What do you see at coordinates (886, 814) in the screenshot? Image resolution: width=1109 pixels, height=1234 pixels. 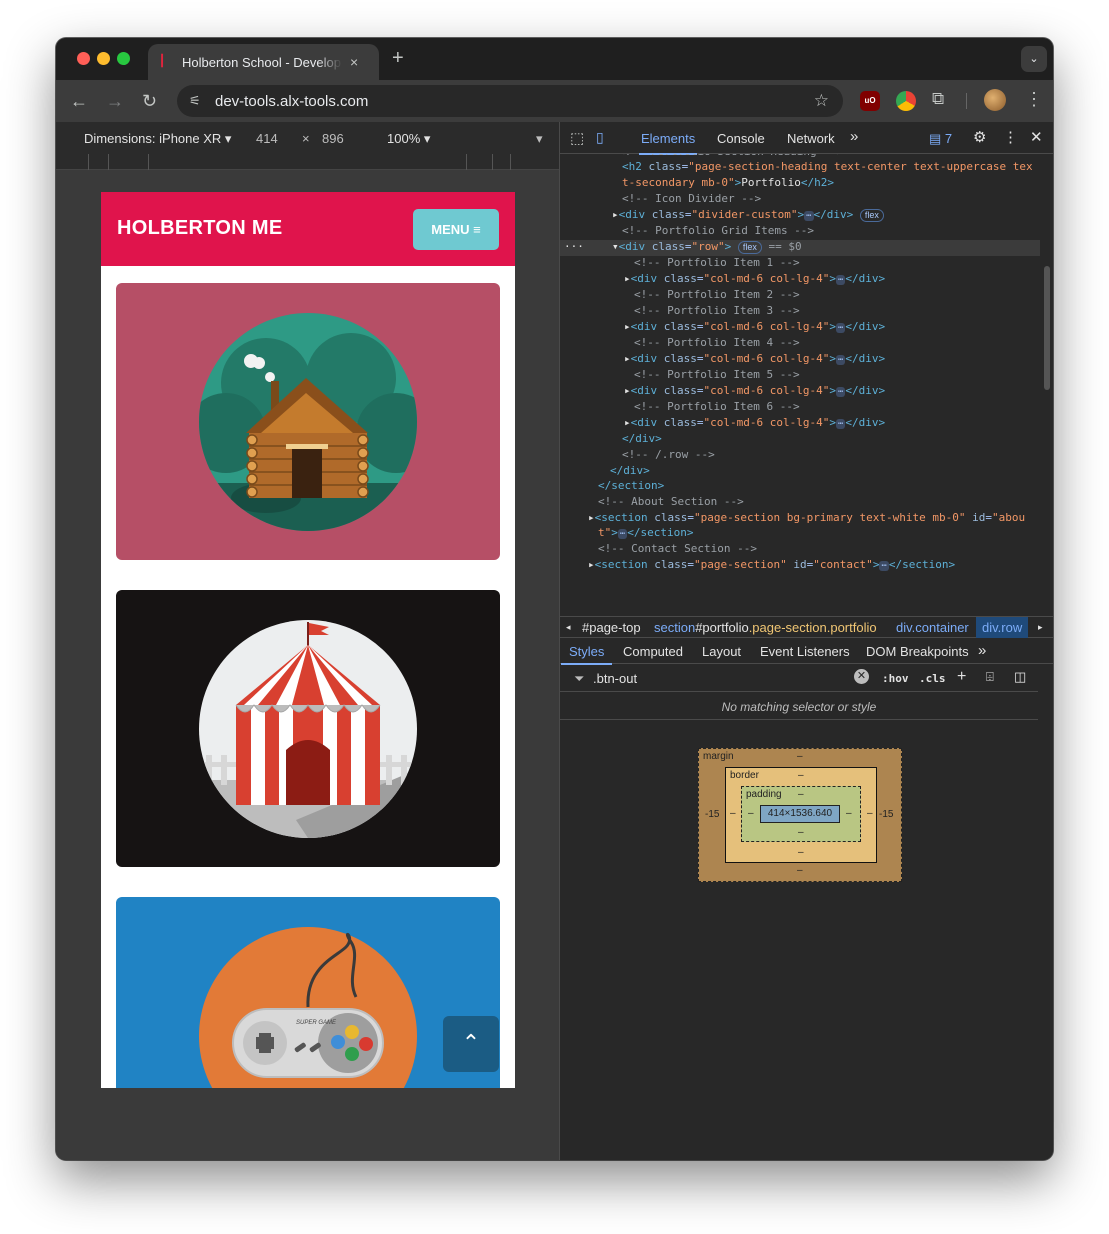 I see `margin-right-value: -15` at bounding box center [886, 814].